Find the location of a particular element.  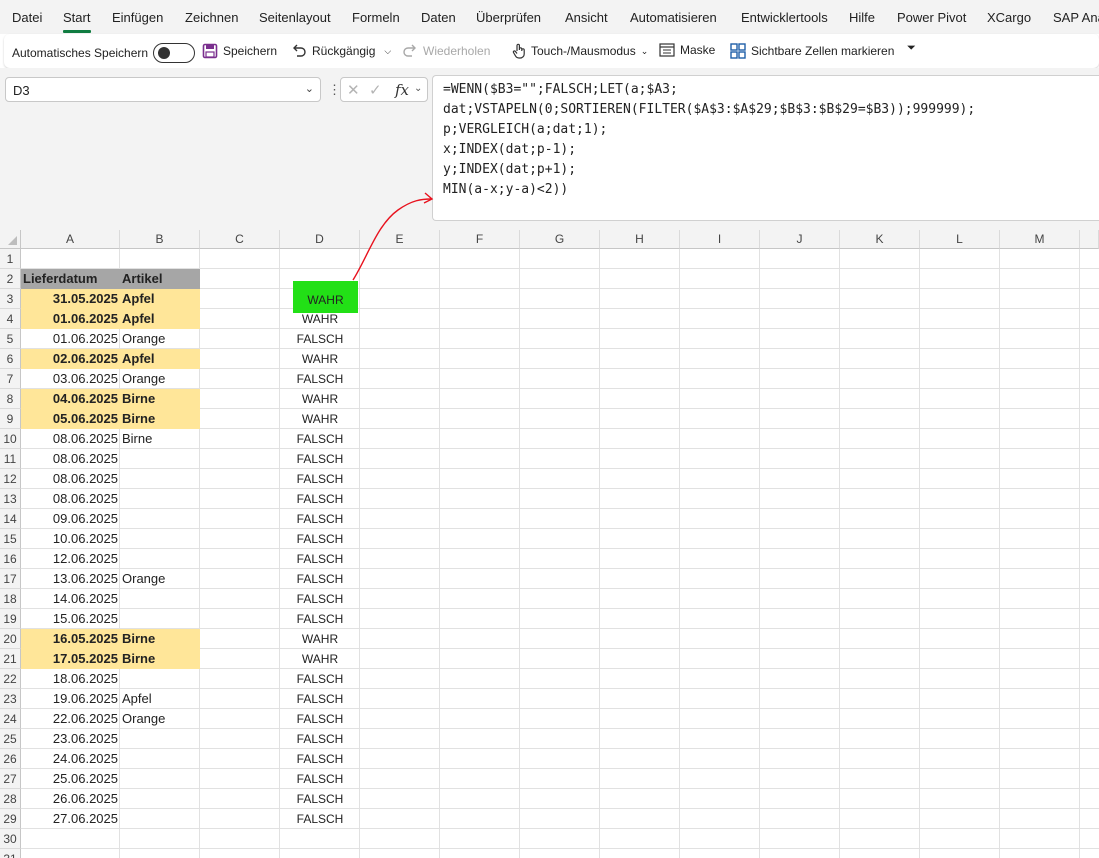

row-header-17: 17 is located at coordinates (10, 579).